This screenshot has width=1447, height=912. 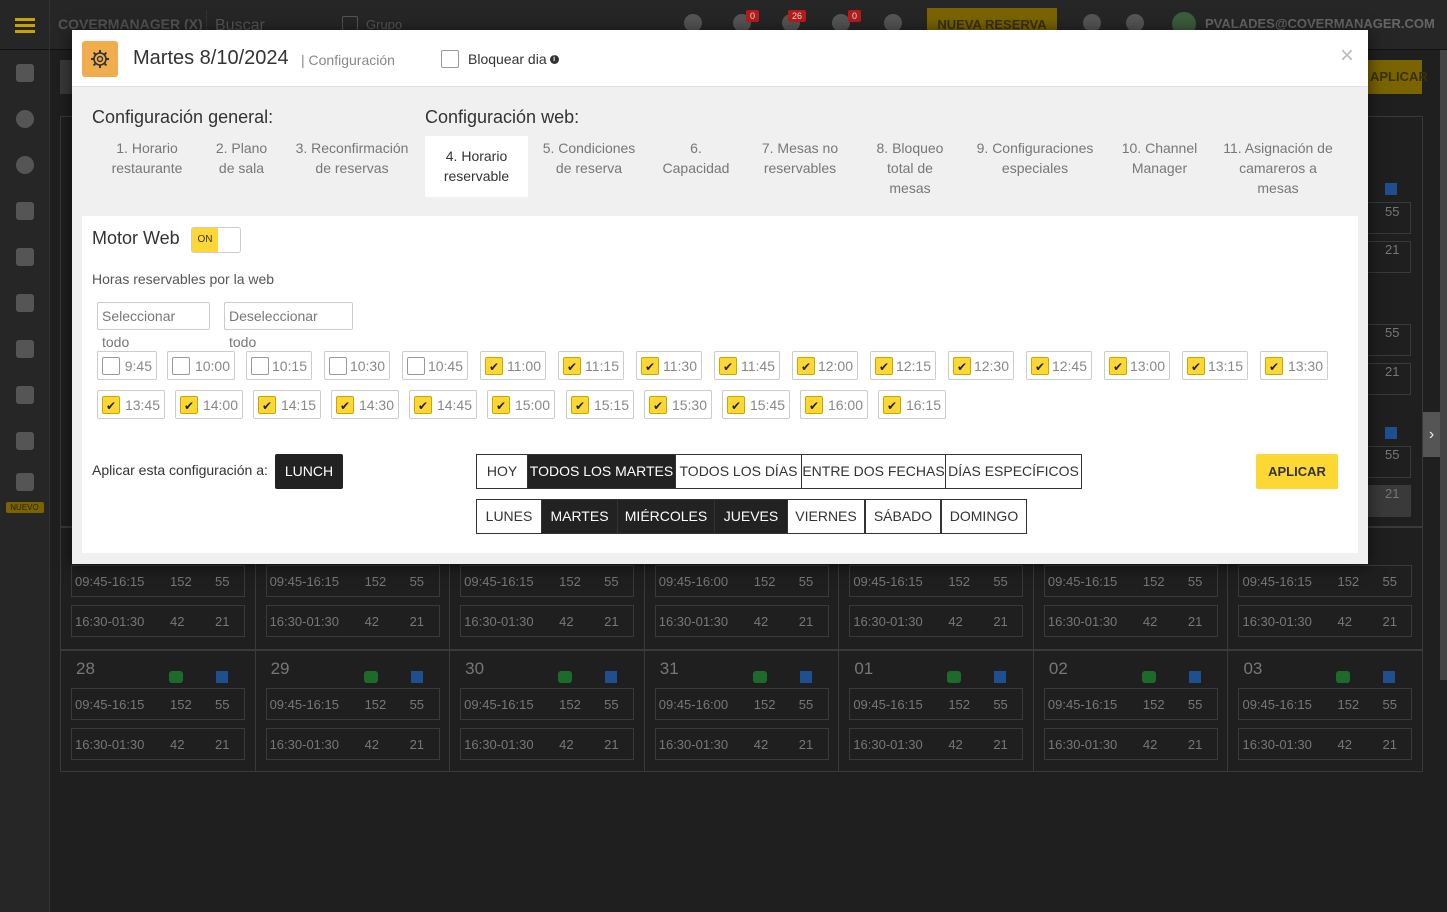 What do you see at coordinates (751, 516) in the screenshot?
I see `weekday-button: JUEVES` at bounding box center [751, 516].